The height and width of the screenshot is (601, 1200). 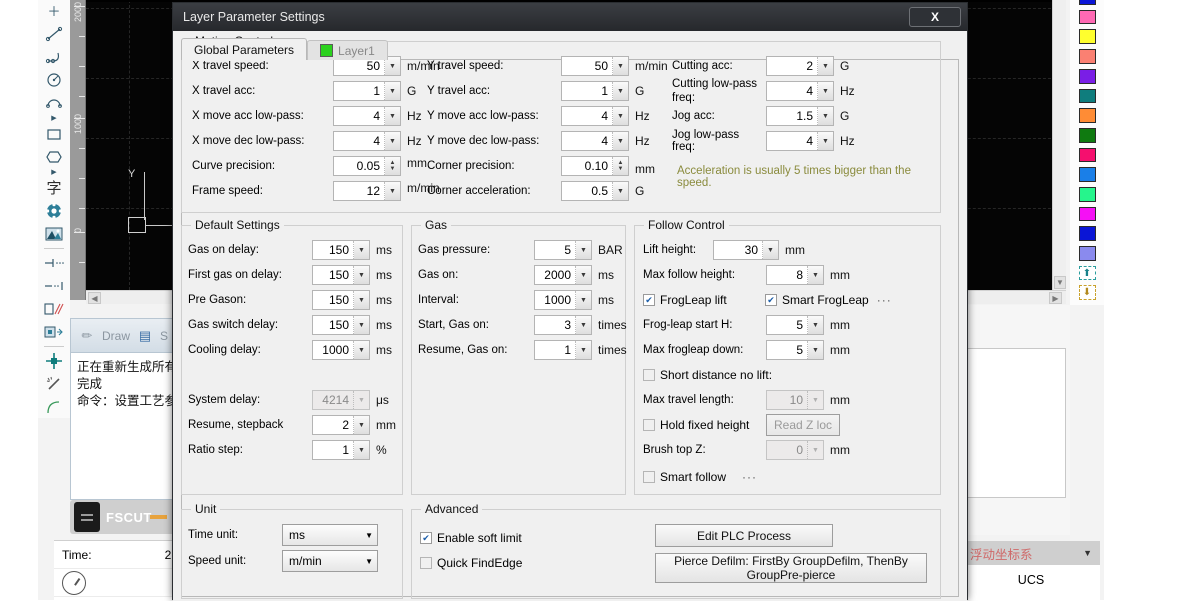 I want to click on max-frogleap-down-input: 5 ▼, so click(x=795, y=350).